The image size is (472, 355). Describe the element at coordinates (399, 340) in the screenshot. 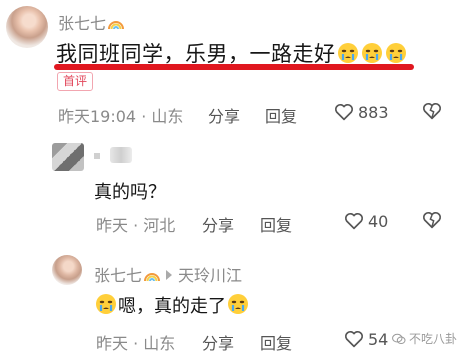

I see `wechat-icon` at that location.